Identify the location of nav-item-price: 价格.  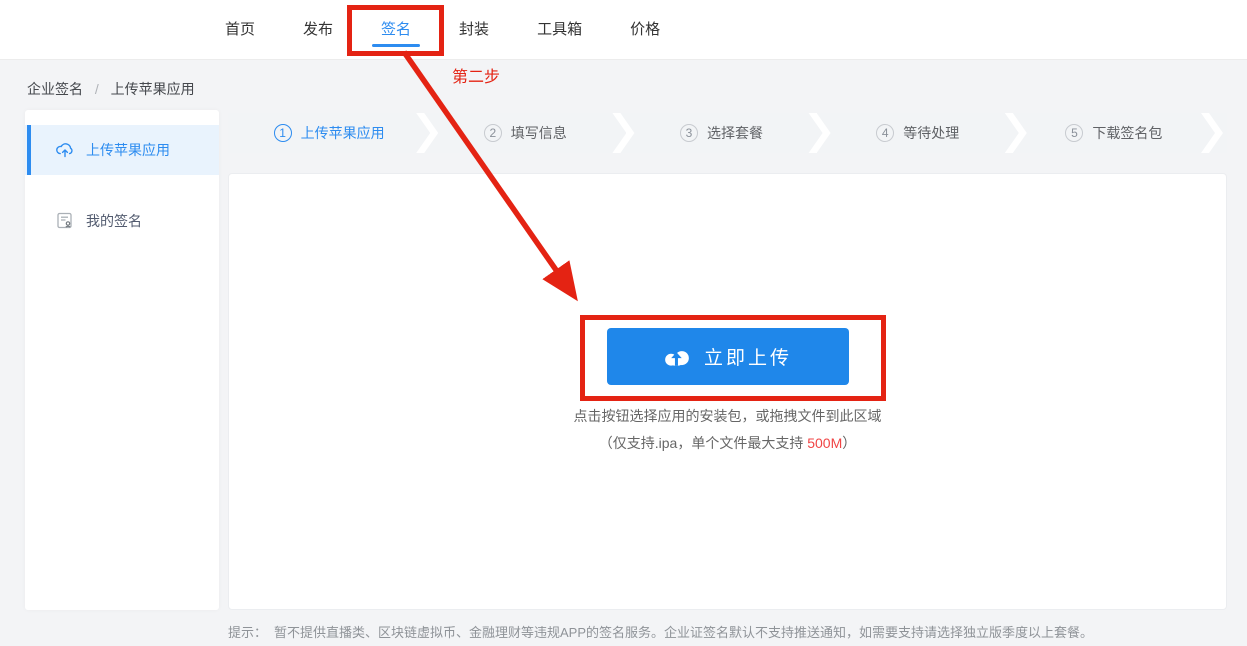
(645, 30).